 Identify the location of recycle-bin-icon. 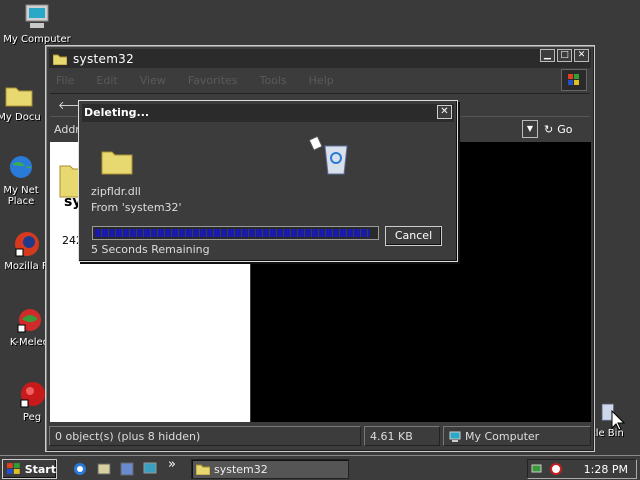
(328, 155).